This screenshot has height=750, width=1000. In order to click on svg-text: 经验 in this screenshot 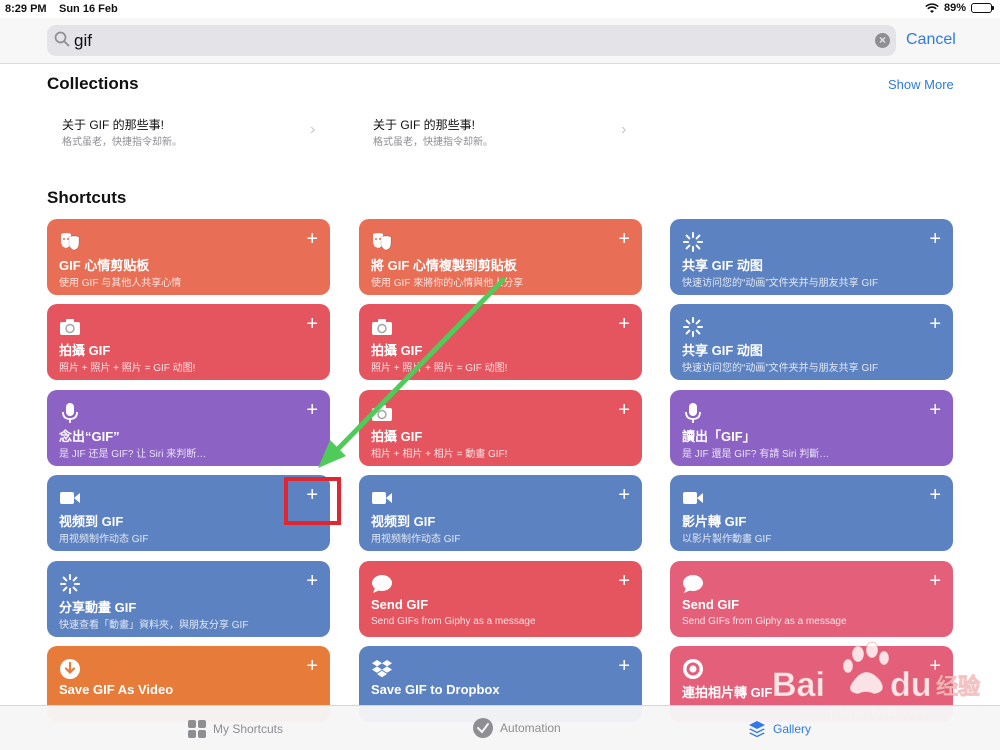, I will do `click(958, 687)`.